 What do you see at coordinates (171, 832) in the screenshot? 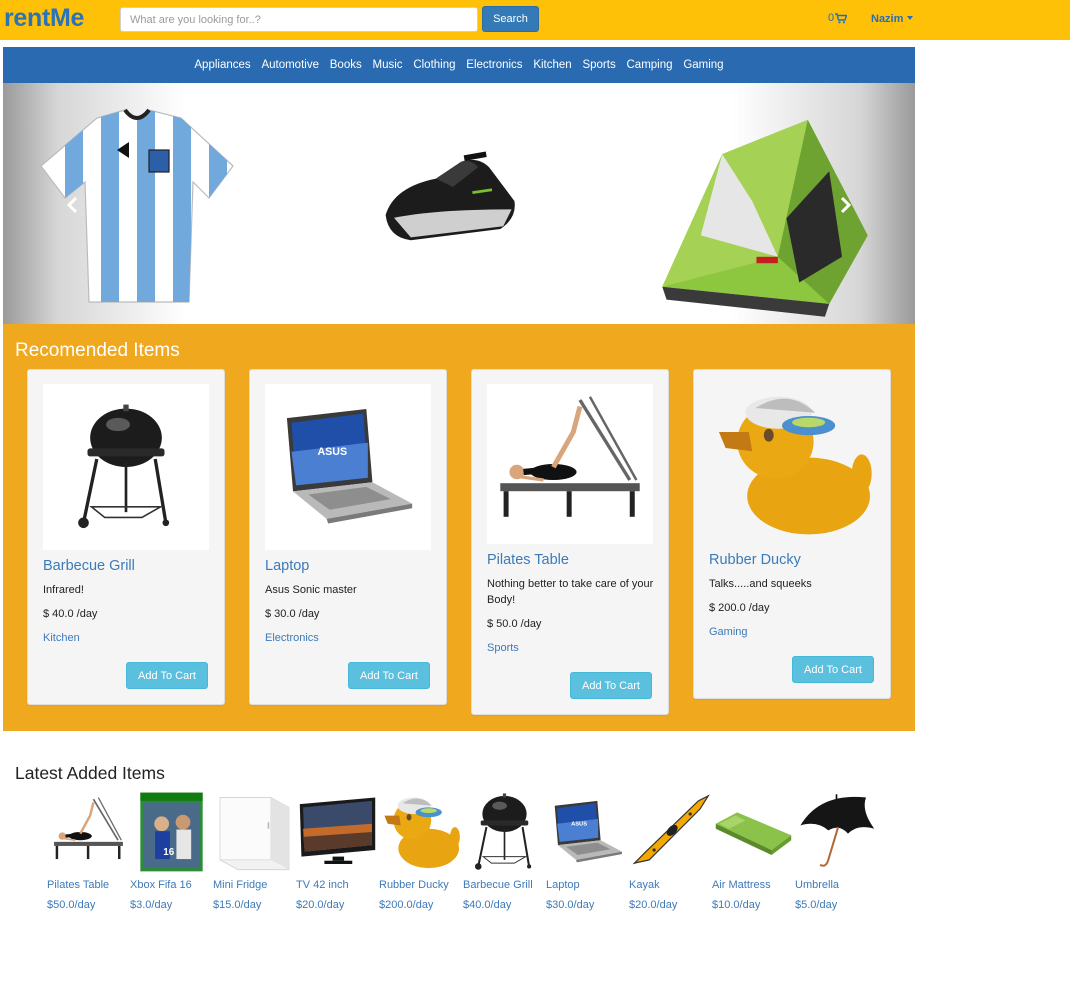
I see `xbox-fifa-16-thumbnail` at bounding box center [171, 832].